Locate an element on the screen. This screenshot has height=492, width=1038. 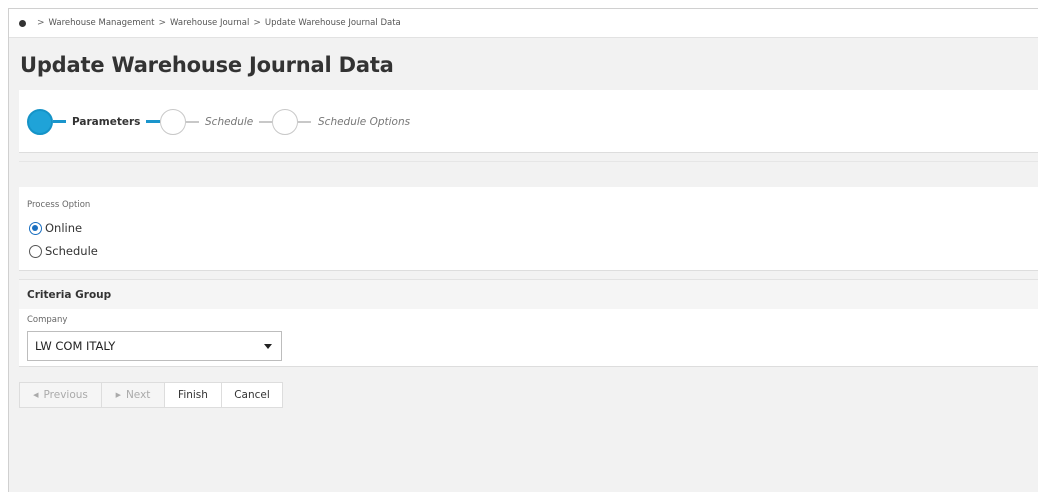
cancel-button: Cancel is located at coordinates (252, 395).